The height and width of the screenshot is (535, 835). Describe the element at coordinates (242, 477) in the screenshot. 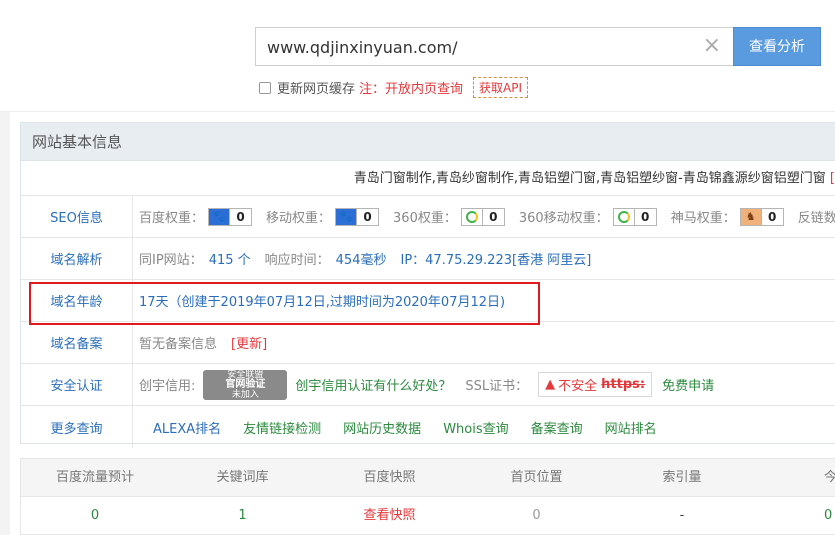

I see `stats-header: 关键词库` at that location.